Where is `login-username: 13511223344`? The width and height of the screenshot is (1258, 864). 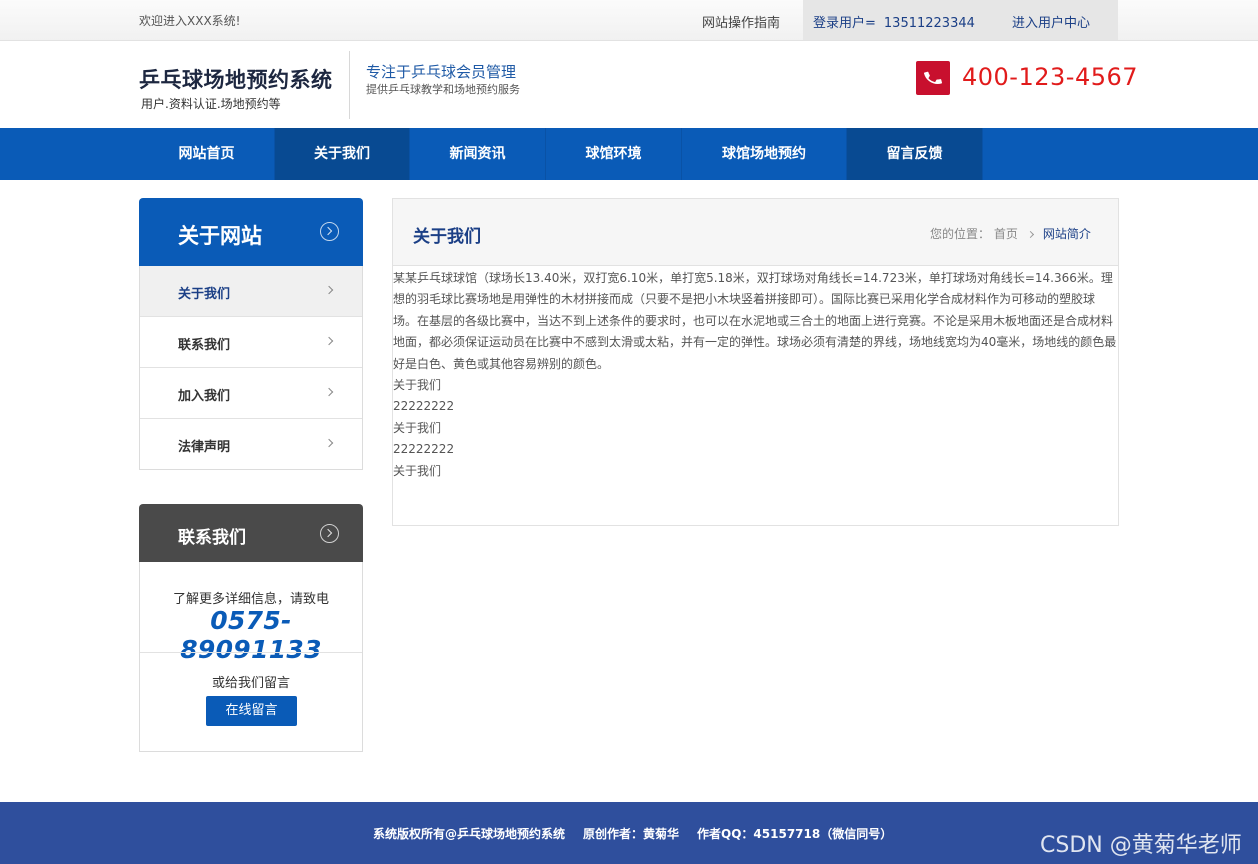
login-username: 13511223344 is located at coordinates (929, 23).